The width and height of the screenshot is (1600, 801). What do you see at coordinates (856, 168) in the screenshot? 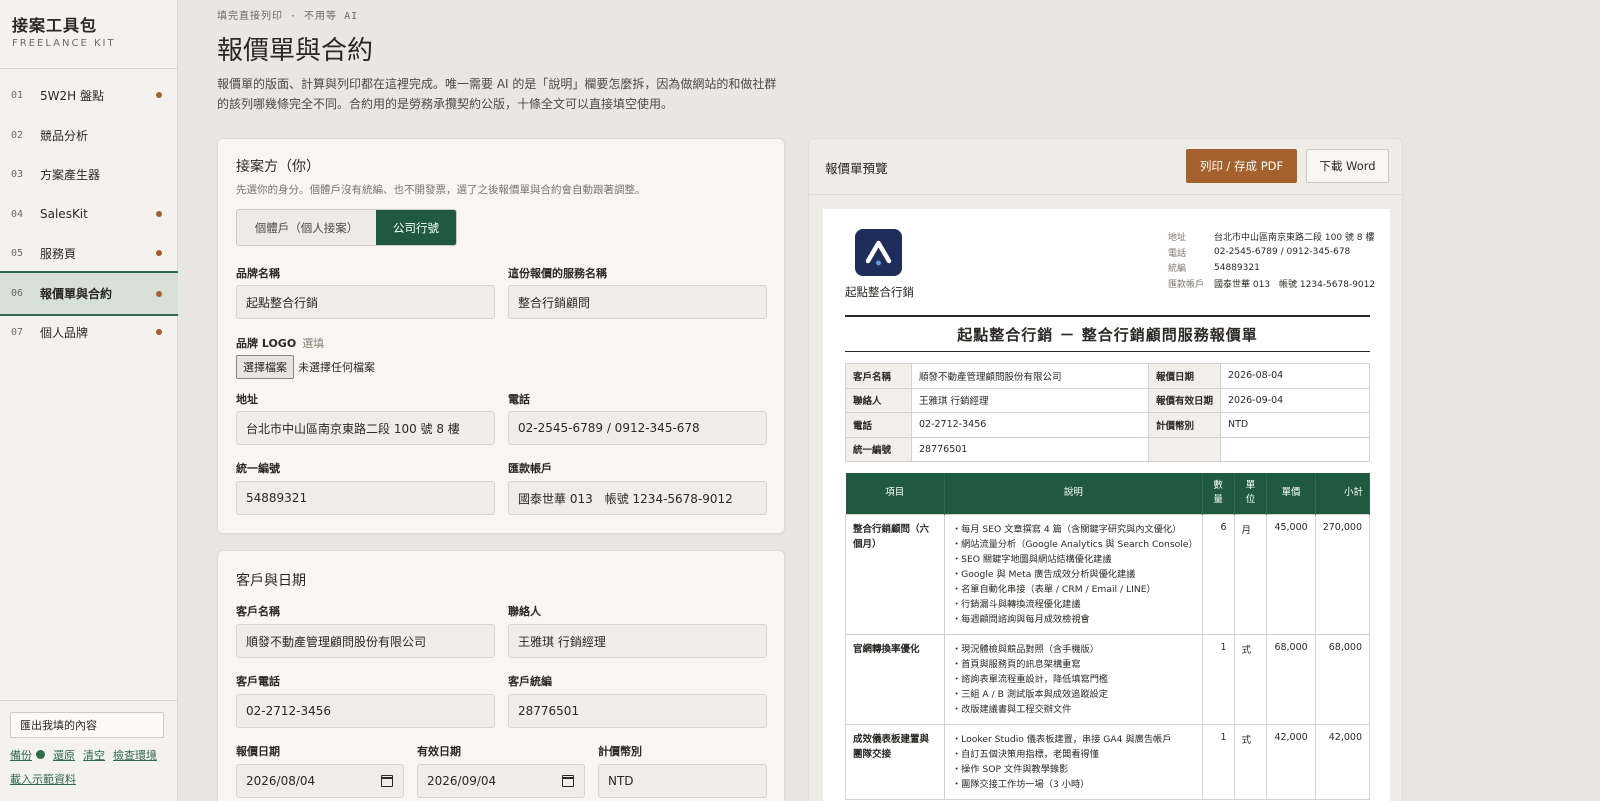
I see `preview-title: 報價單預覽` at bounding box center [856, 168].